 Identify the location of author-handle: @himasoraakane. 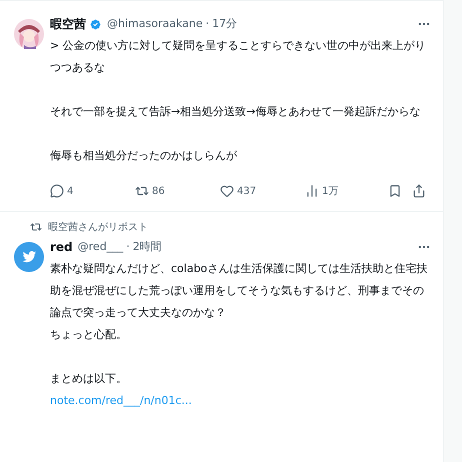
(155, 24).